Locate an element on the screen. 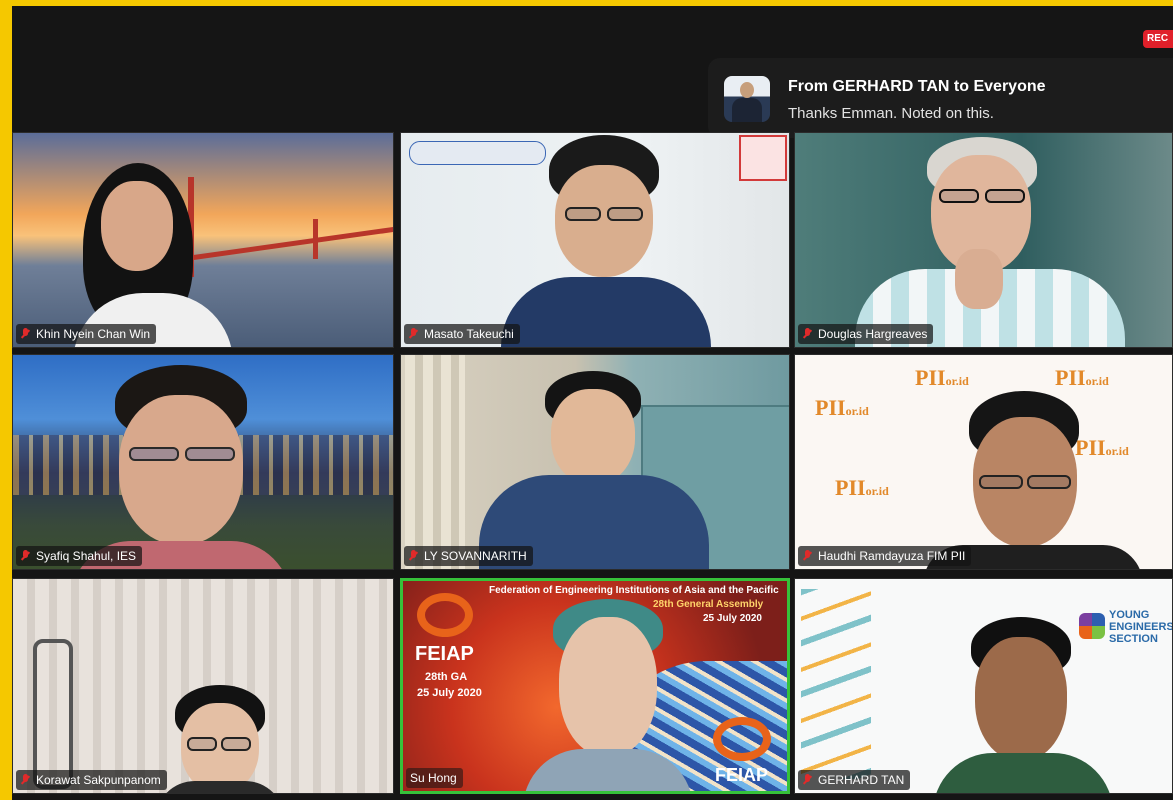  name-tag: Haudhi Ramdayuza FIM PII is located at coordinates (885, 556).